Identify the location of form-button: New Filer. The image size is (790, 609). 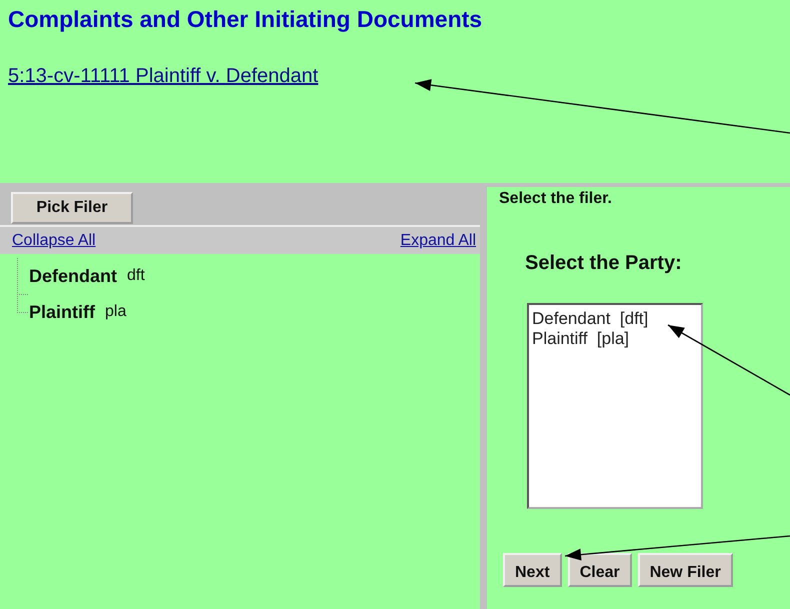
(685, 570).